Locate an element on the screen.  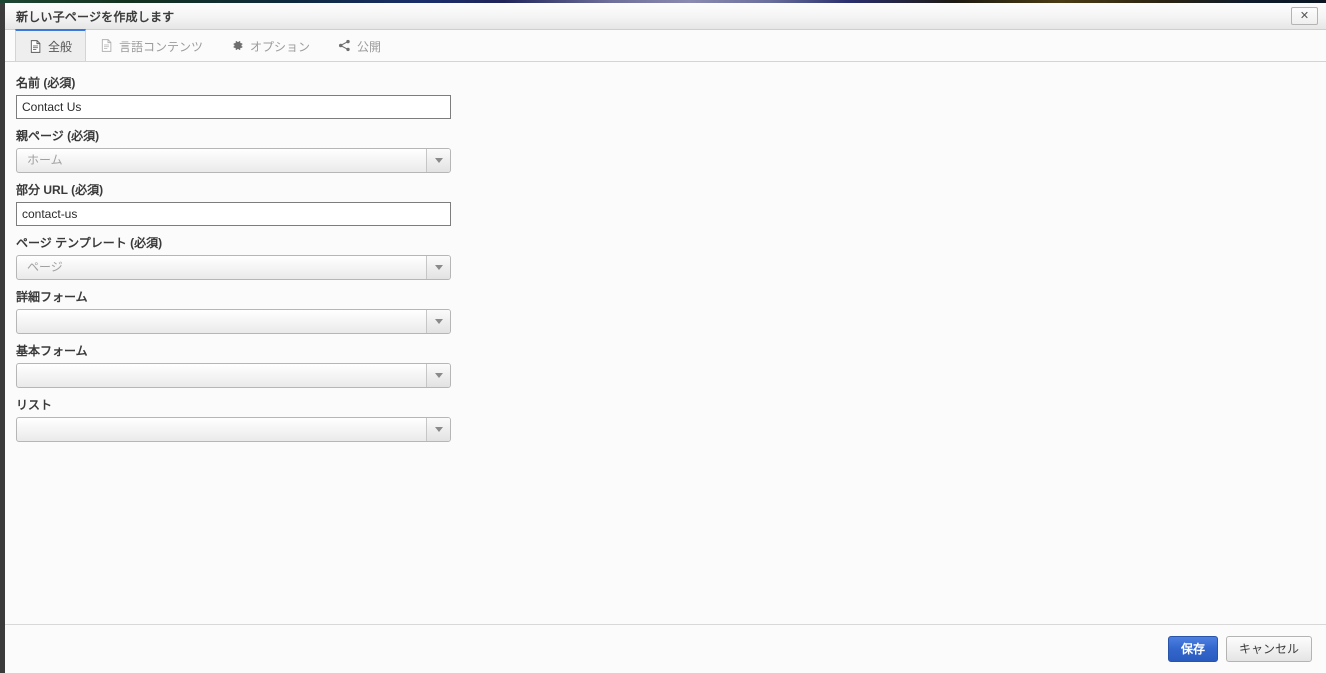
field-basic-form: 基本フォーム is located at coordinates (233, 366).